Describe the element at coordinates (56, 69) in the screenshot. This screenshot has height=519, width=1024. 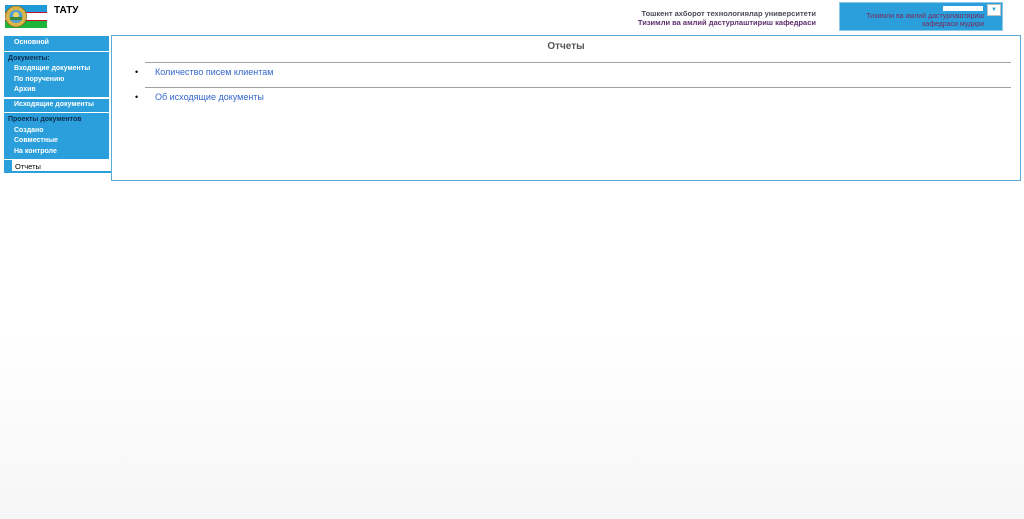
I see `sidebar-item-incoming: Входящие документы` at that location.